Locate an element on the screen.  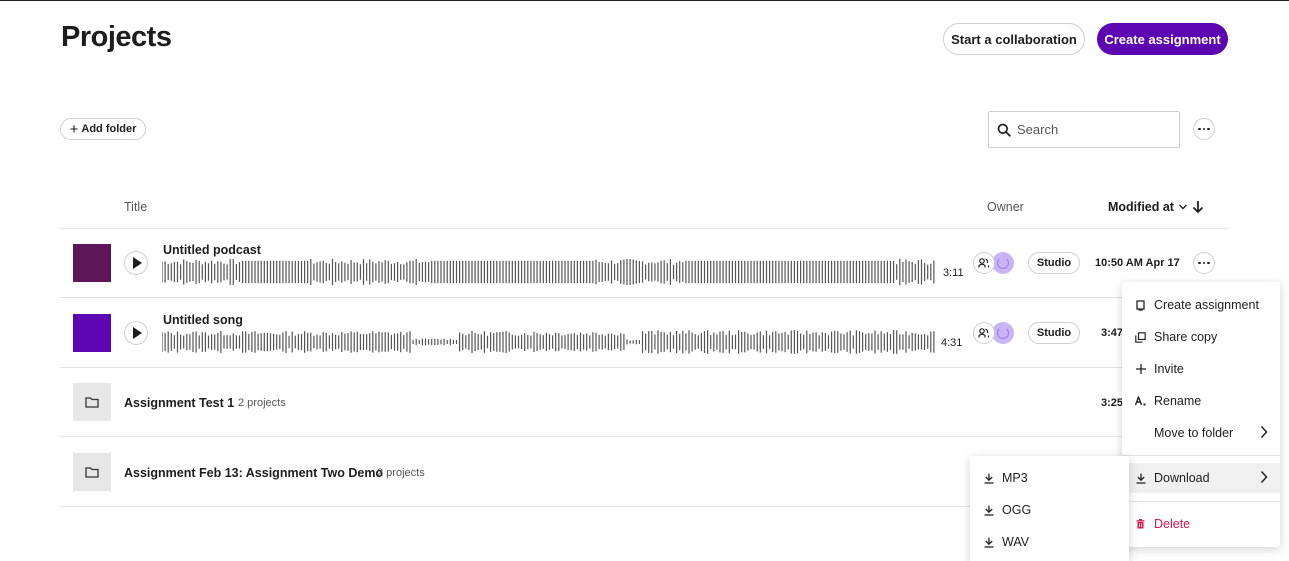
menu-item-invite: Invite is located at coordinates (1201, 369).